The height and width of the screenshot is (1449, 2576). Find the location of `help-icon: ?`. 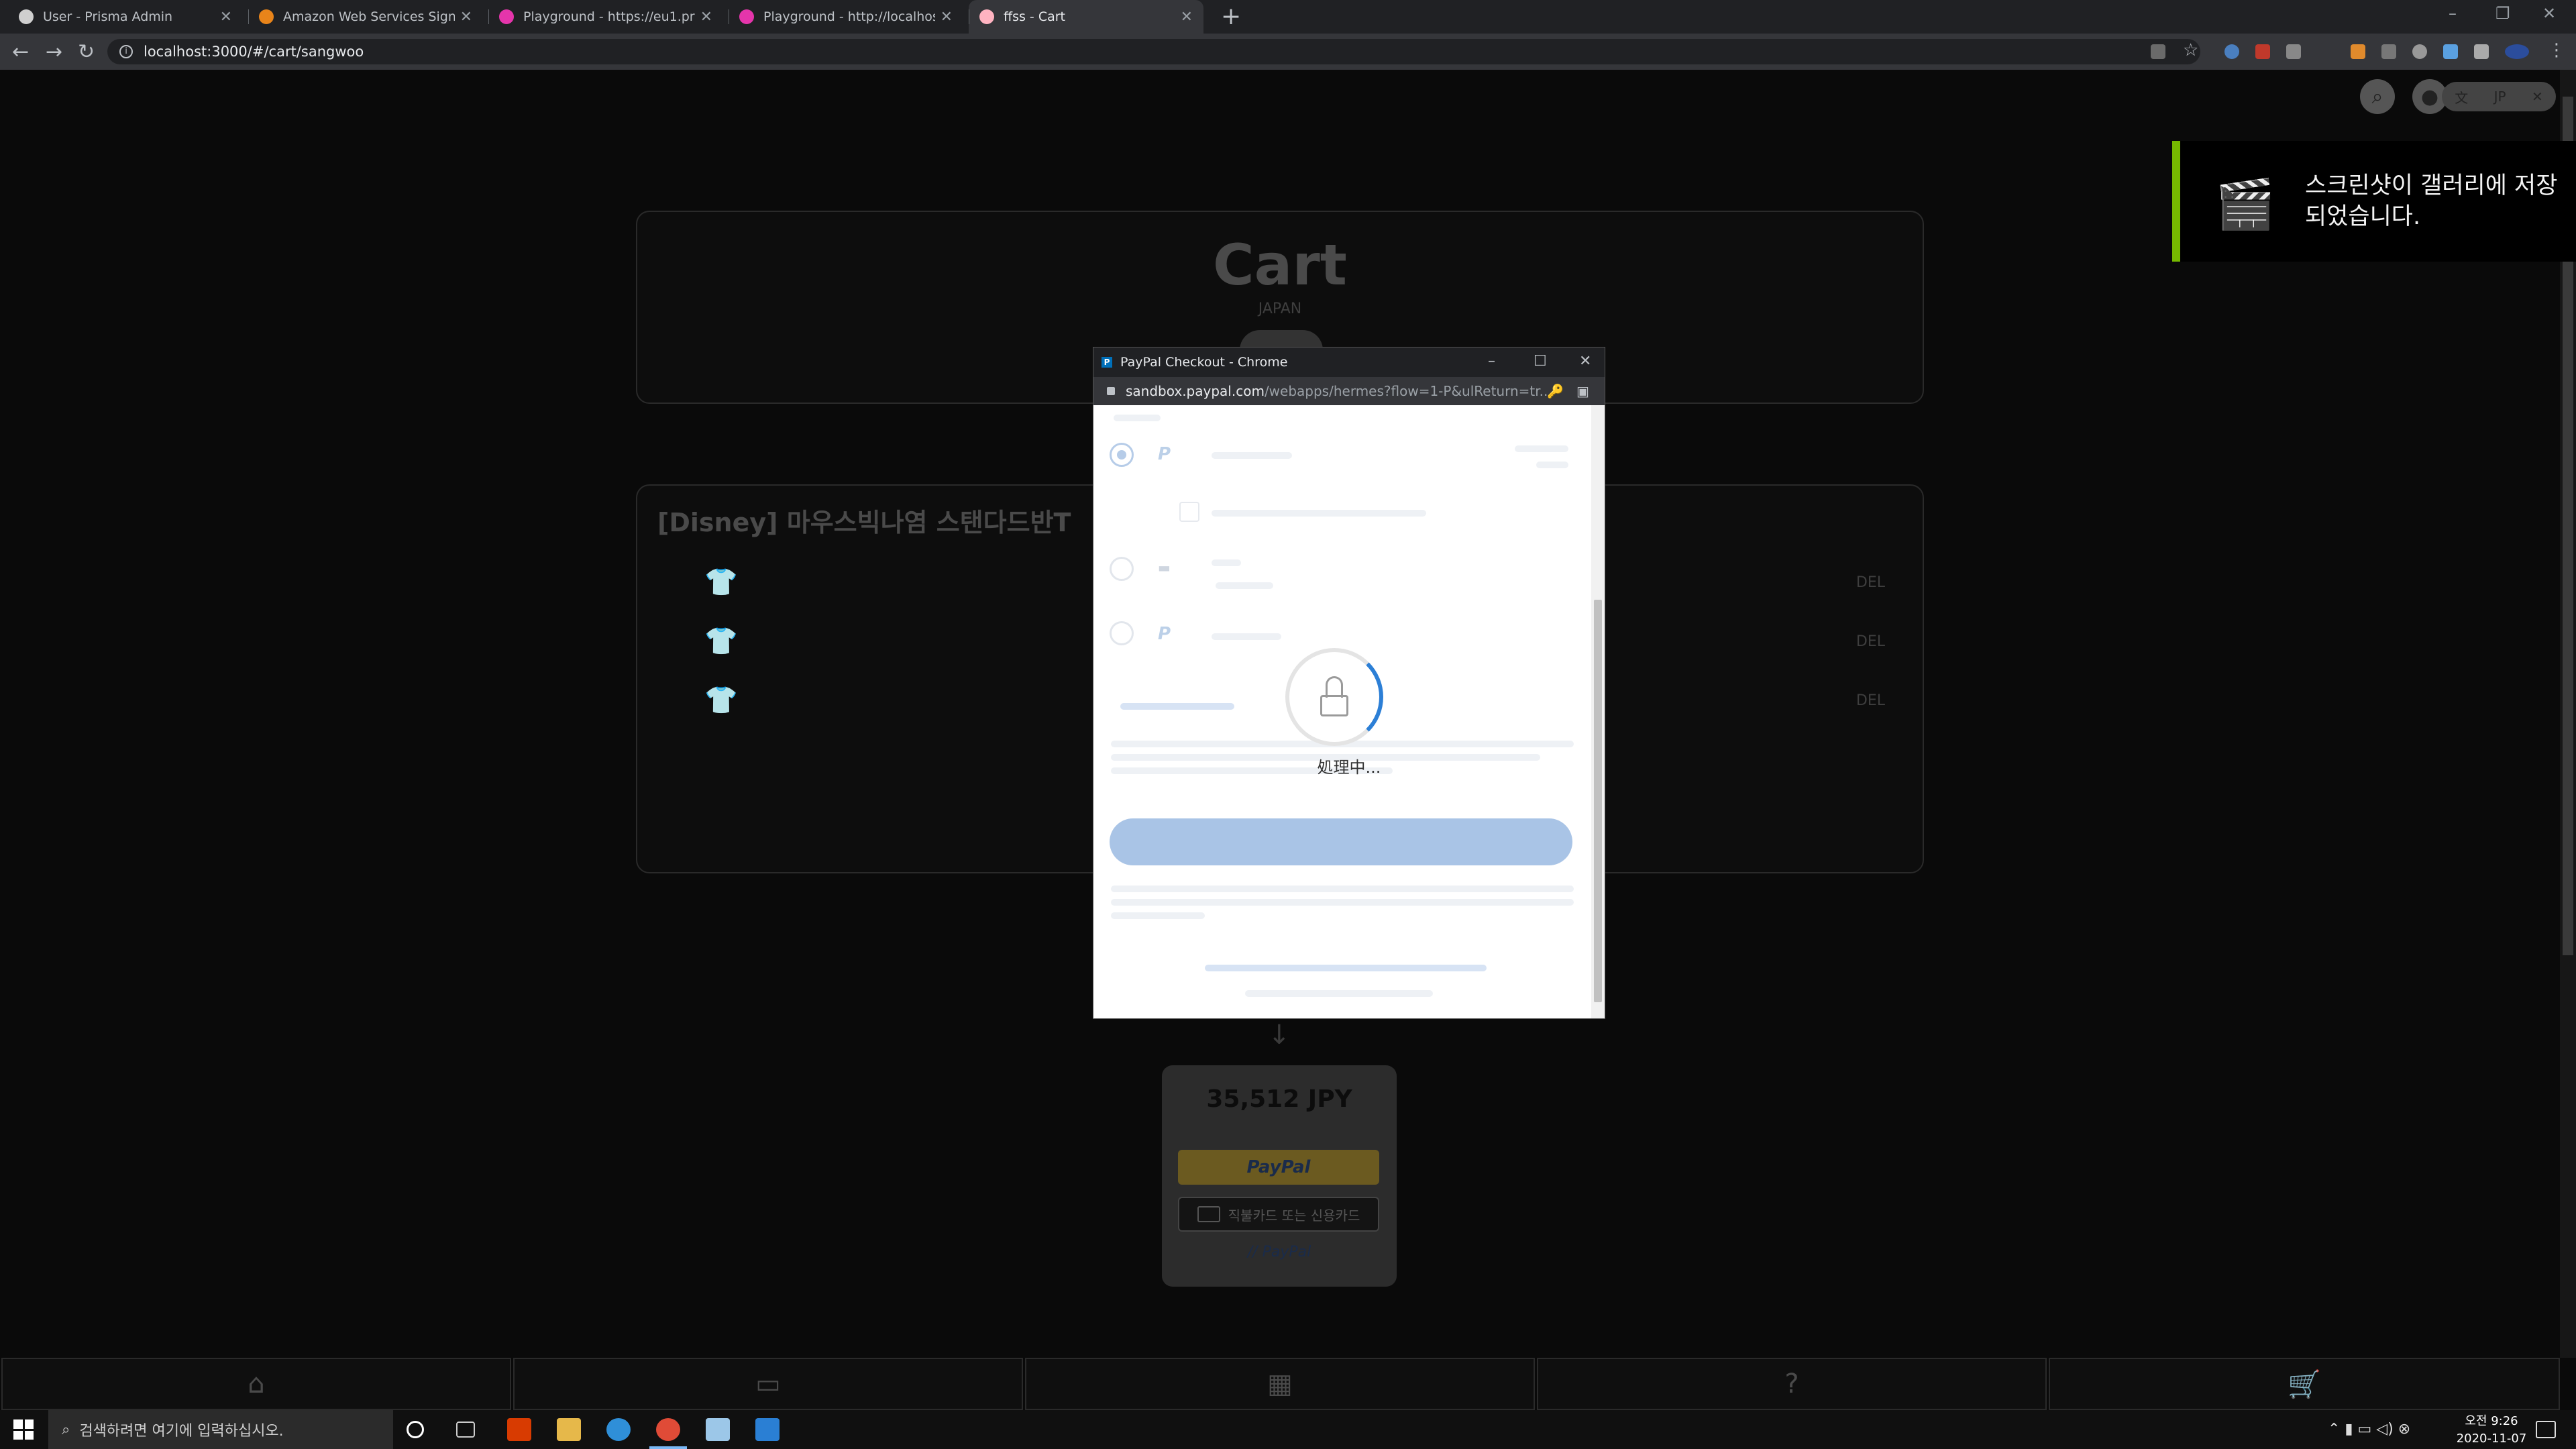

help-icon: ? is located at coordinates (1791, 1383).